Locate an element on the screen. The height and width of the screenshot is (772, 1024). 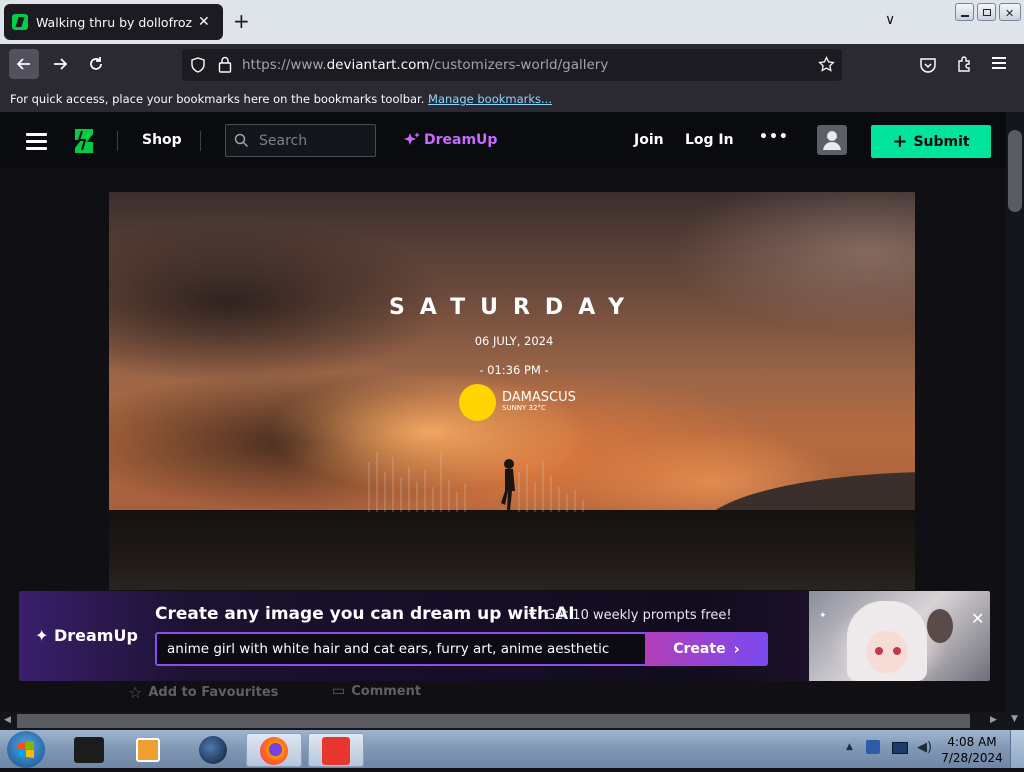
close-window-button: ✕ is located at coordinates (1010, 12).